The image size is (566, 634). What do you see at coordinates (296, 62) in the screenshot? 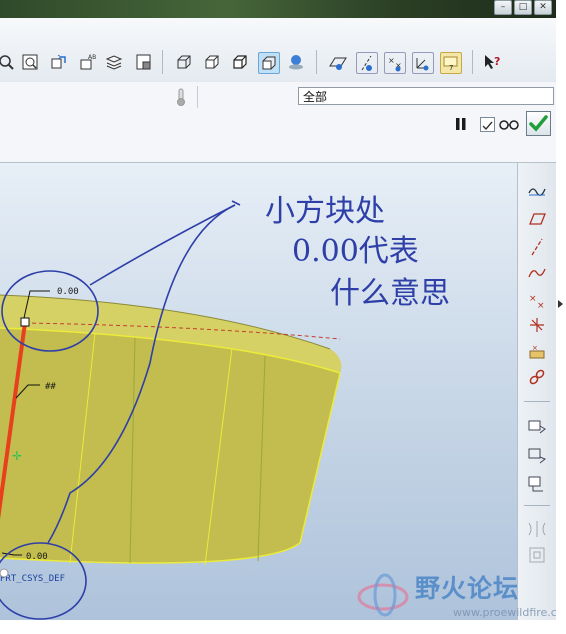
I see `spin-center-icon` at bounding box center [296, 62].